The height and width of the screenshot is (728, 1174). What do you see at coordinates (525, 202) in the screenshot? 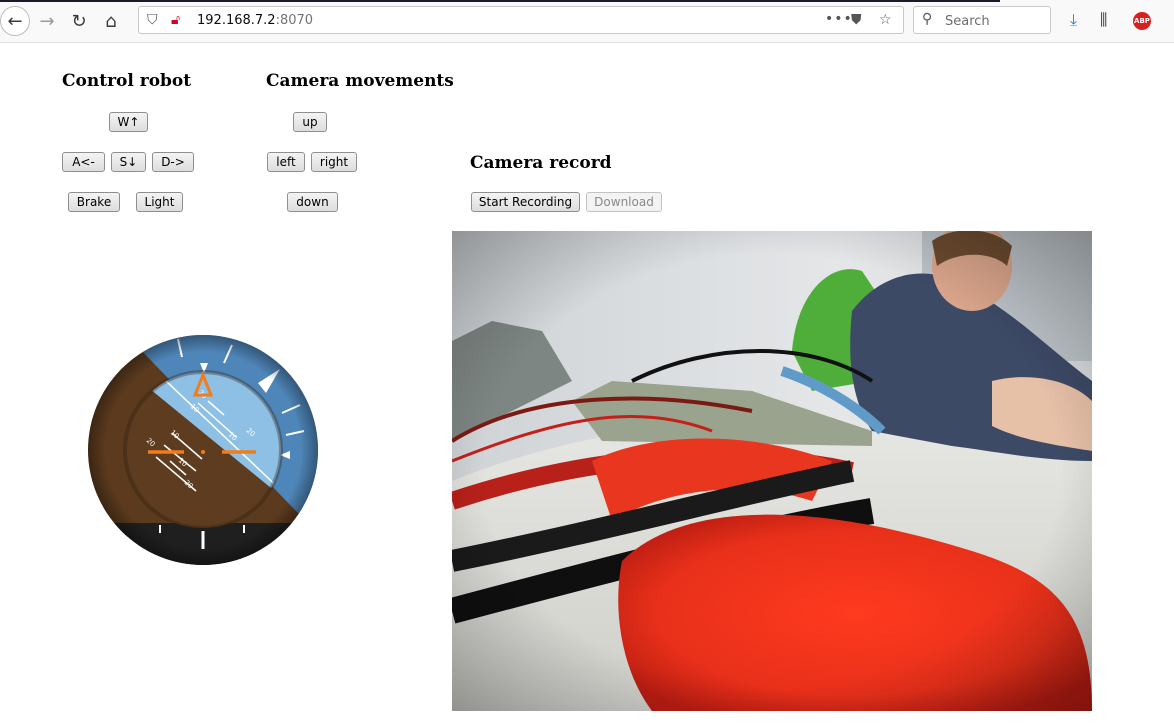
I see `start-recording-button: Start Recording` at bounding box center [525, 202].